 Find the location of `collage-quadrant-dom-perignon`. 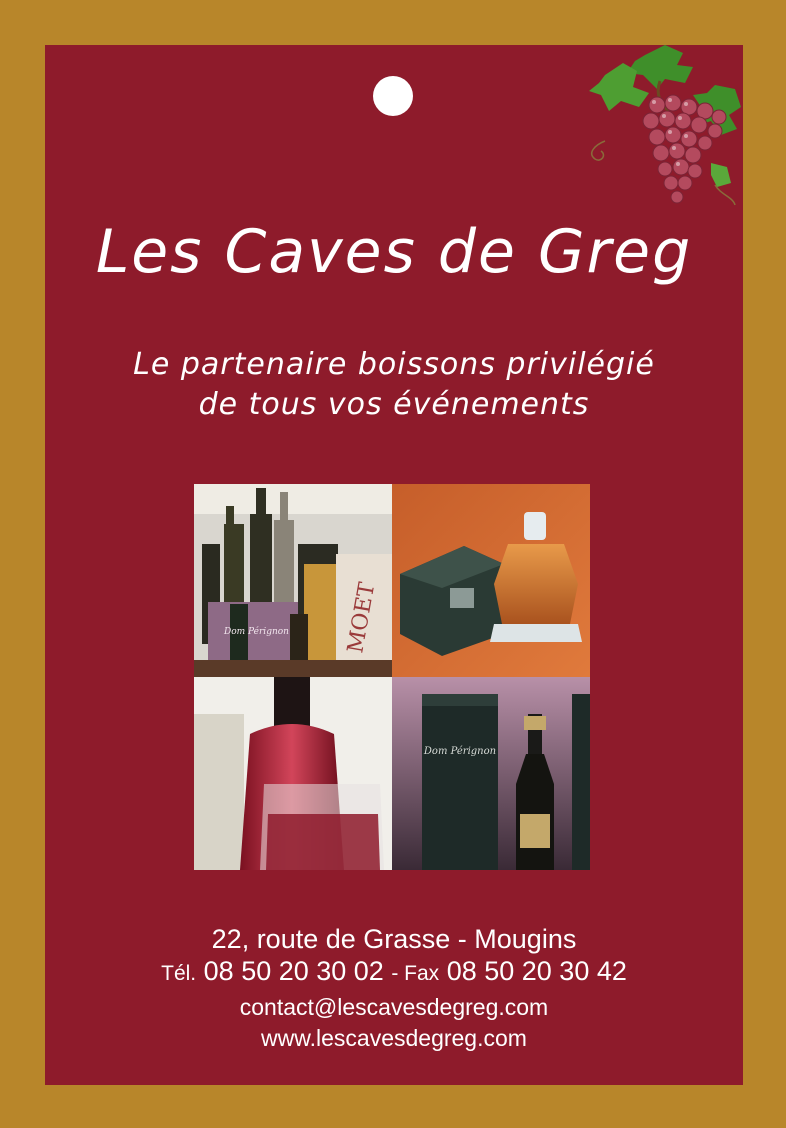

collage-quadrant-dom-perignon is located at coordinates (491, 773).